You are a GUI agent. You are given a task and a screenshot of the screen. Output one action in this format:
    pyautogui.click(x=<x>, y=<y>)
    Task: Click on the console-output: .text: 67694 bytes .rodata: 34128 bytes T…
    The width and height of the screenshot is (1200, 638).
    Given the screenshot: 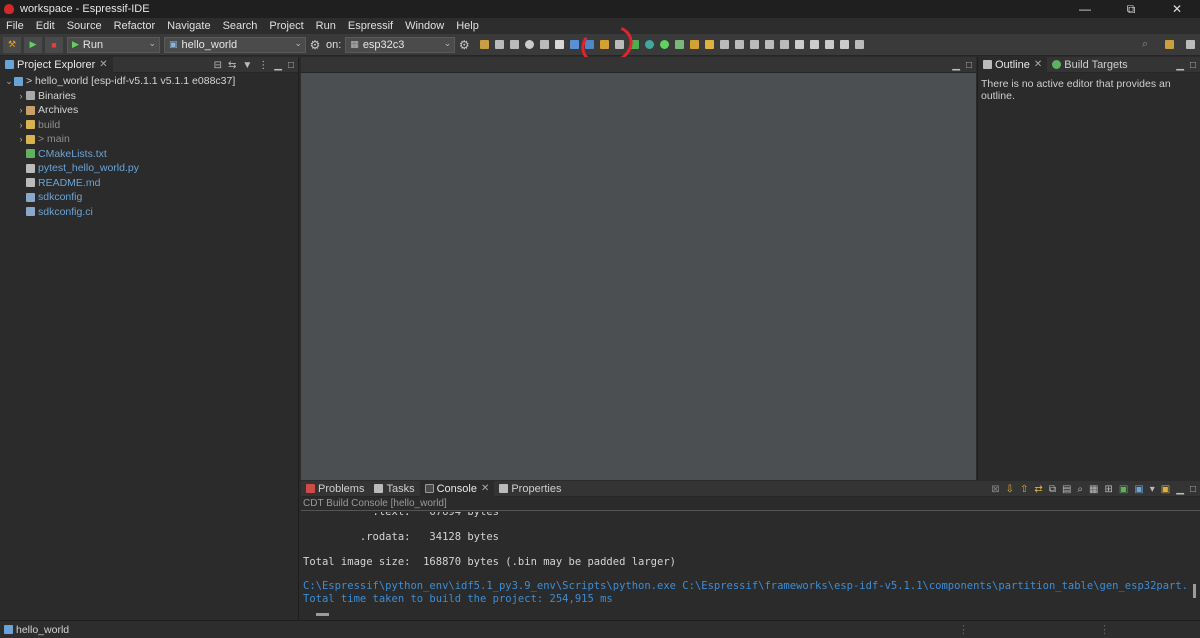 What is the action you would take?
    pyautogui.click(x=745, y=560)
    